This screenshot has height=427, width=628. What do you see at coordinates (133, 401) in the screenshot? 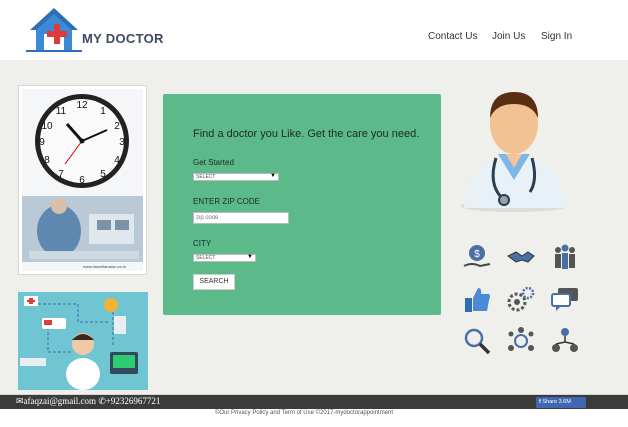
I see `footer-phone: +92326967721` at bounding box center [133, 401].